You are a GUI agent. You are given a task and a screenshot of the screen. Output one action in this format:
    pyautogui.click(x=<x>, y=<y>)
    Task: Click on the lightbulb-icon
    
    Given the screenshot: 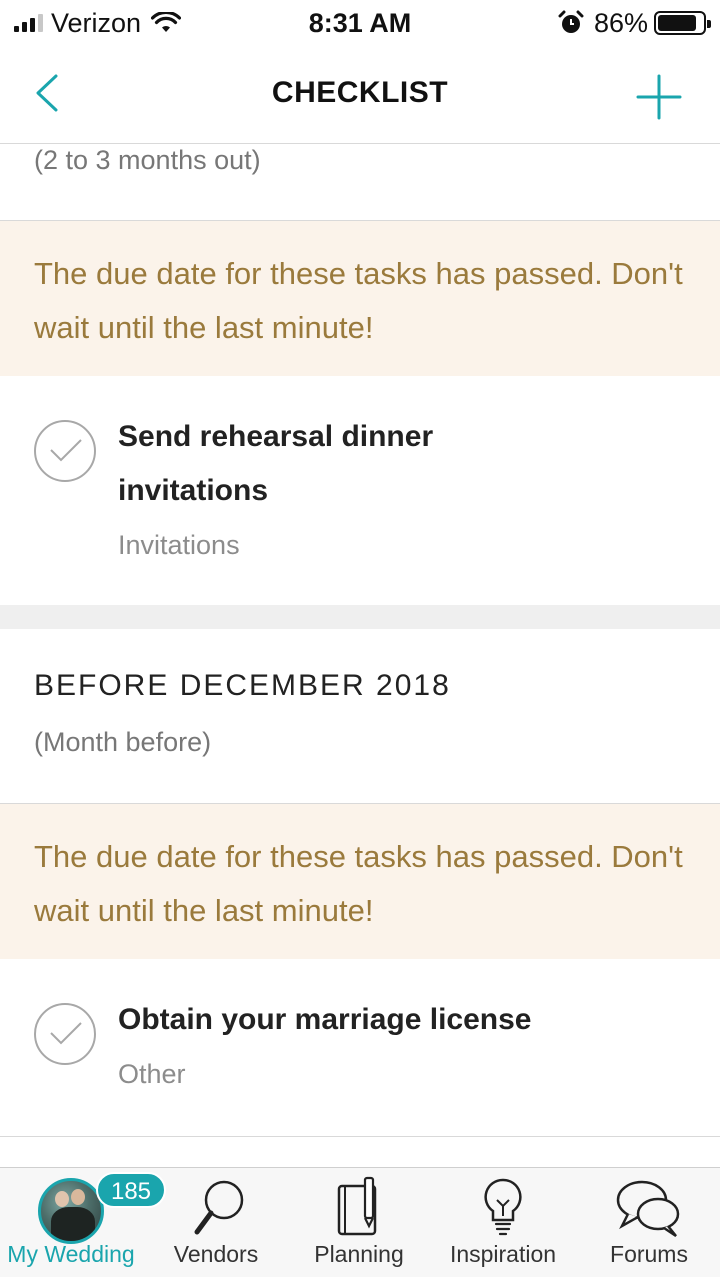 What is the action you would take?
    pyautogui.click(x=503, y=1207)
    